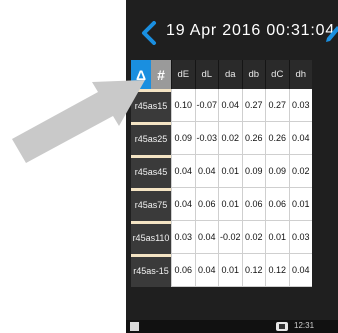 The width and height of the screenshot is (338, 333). What do you see at coordinates (282, 326) in the screenshot?
I see `notification-icon` at bounding box center [282, 326].